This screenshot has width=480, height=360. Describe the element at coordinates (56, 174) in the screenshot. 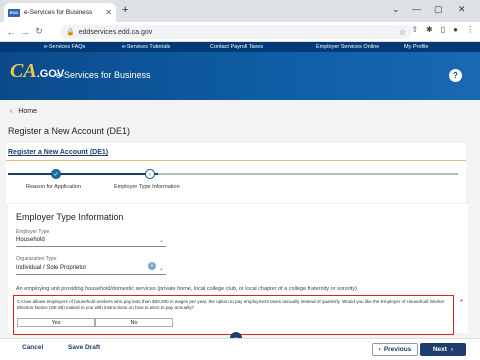

I see `step-1-check-icon: ✓` at that location.